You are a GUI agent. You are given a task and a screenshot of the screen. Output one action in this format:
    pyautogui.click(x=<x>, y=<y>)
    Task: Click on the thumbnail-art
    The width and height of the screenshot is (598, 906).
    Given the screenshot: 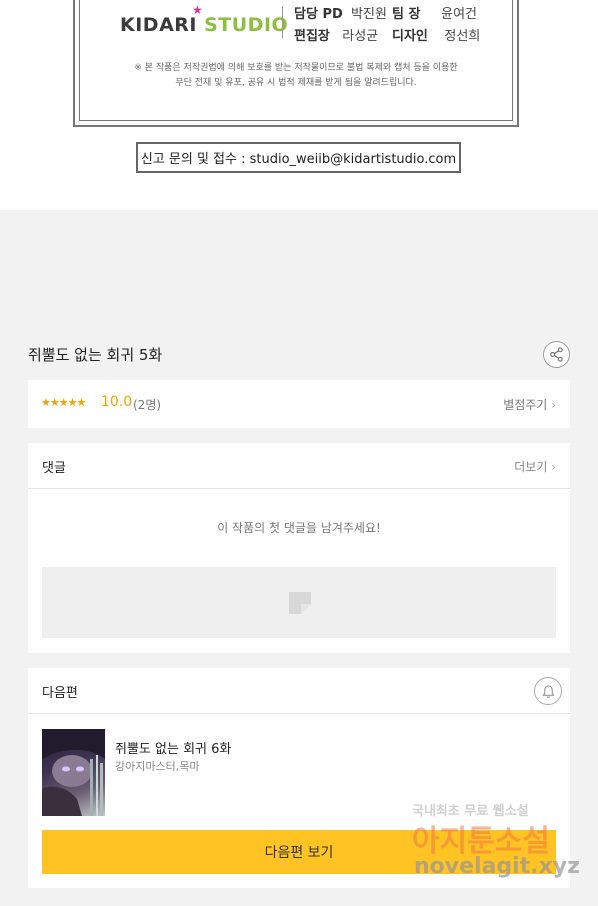 What is the action you would take?
    pyautogui.click(x=73, y=772)
    